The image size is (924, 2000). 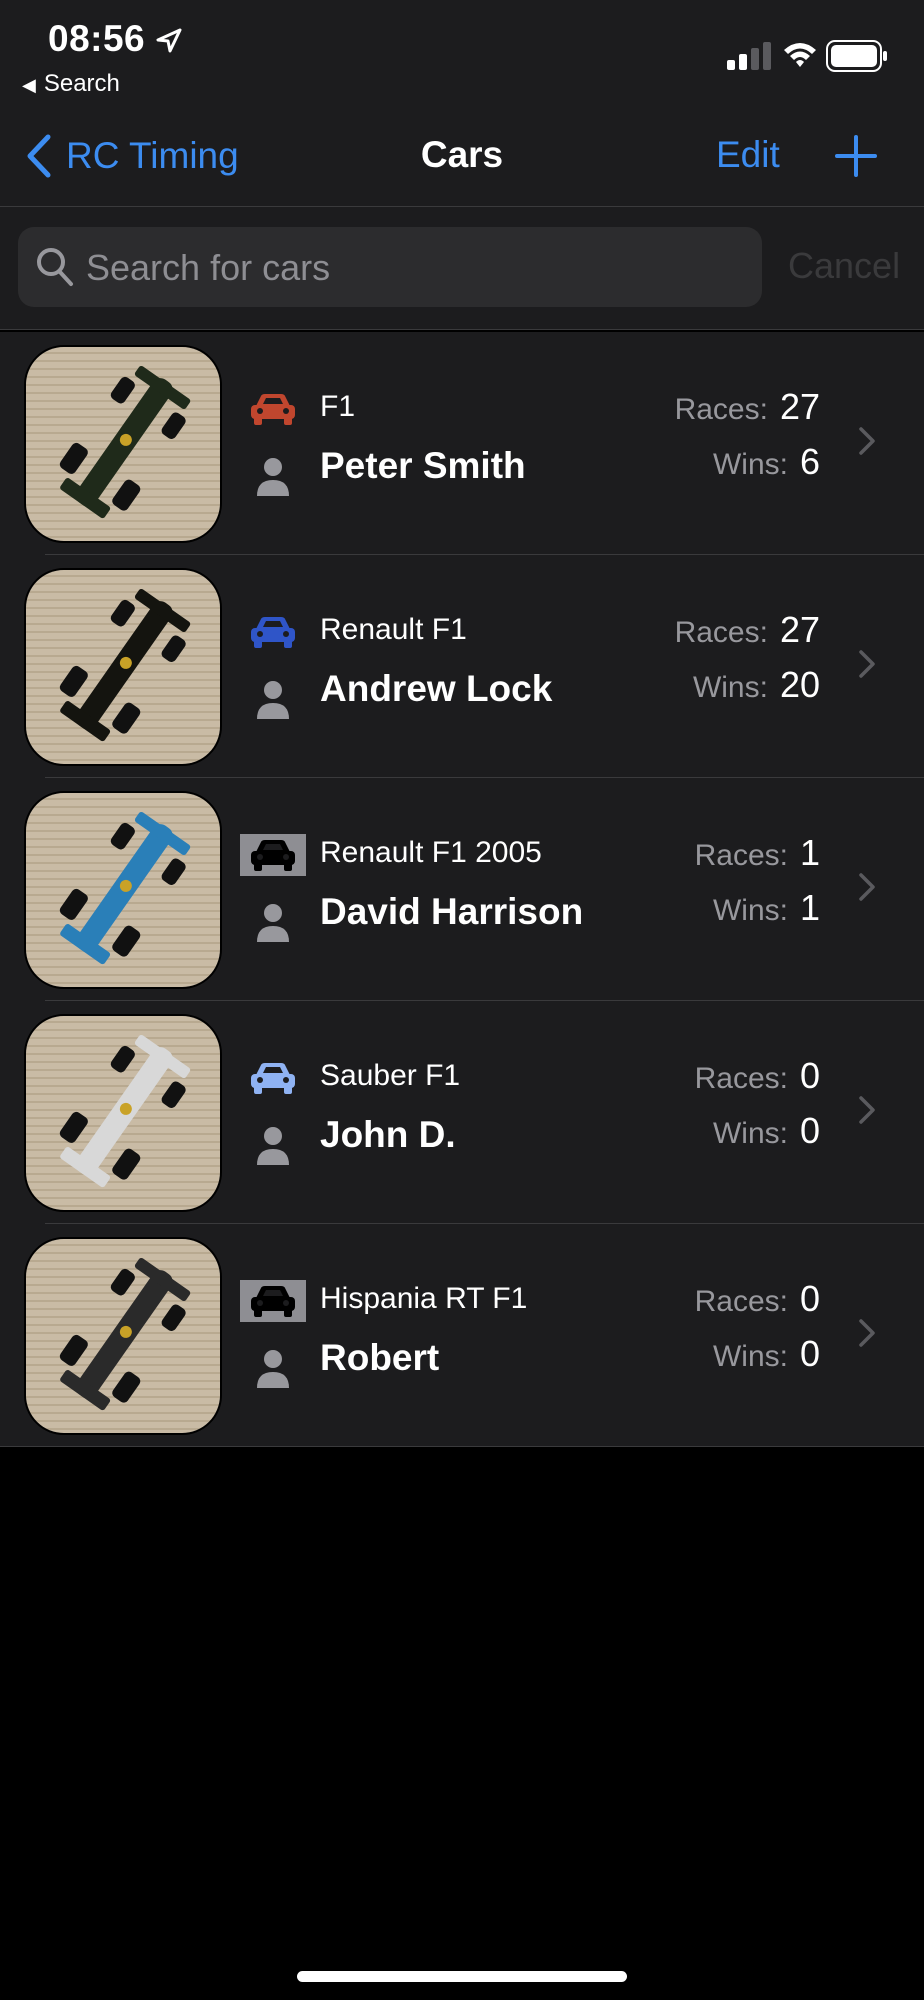 What do you see at coordinates (393, 629) in the screenshot?
I see `car-name: Renault F1` at bounding box center [393, 629].